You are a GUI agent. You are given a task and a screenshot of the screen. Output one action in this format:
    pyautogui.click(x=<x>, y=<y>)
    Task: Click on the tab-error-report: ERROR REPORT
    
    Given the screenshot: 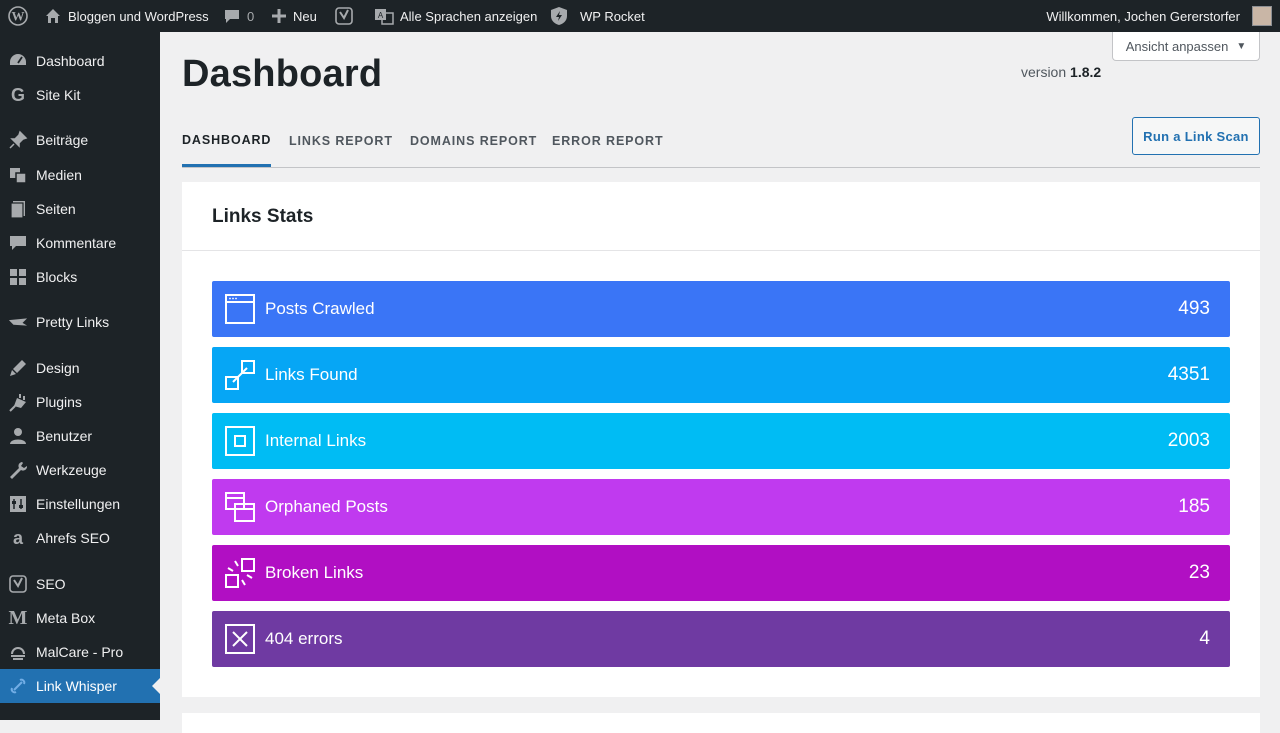 What is the action you would take?
    pyautogui.click(x=608, y=141)
    